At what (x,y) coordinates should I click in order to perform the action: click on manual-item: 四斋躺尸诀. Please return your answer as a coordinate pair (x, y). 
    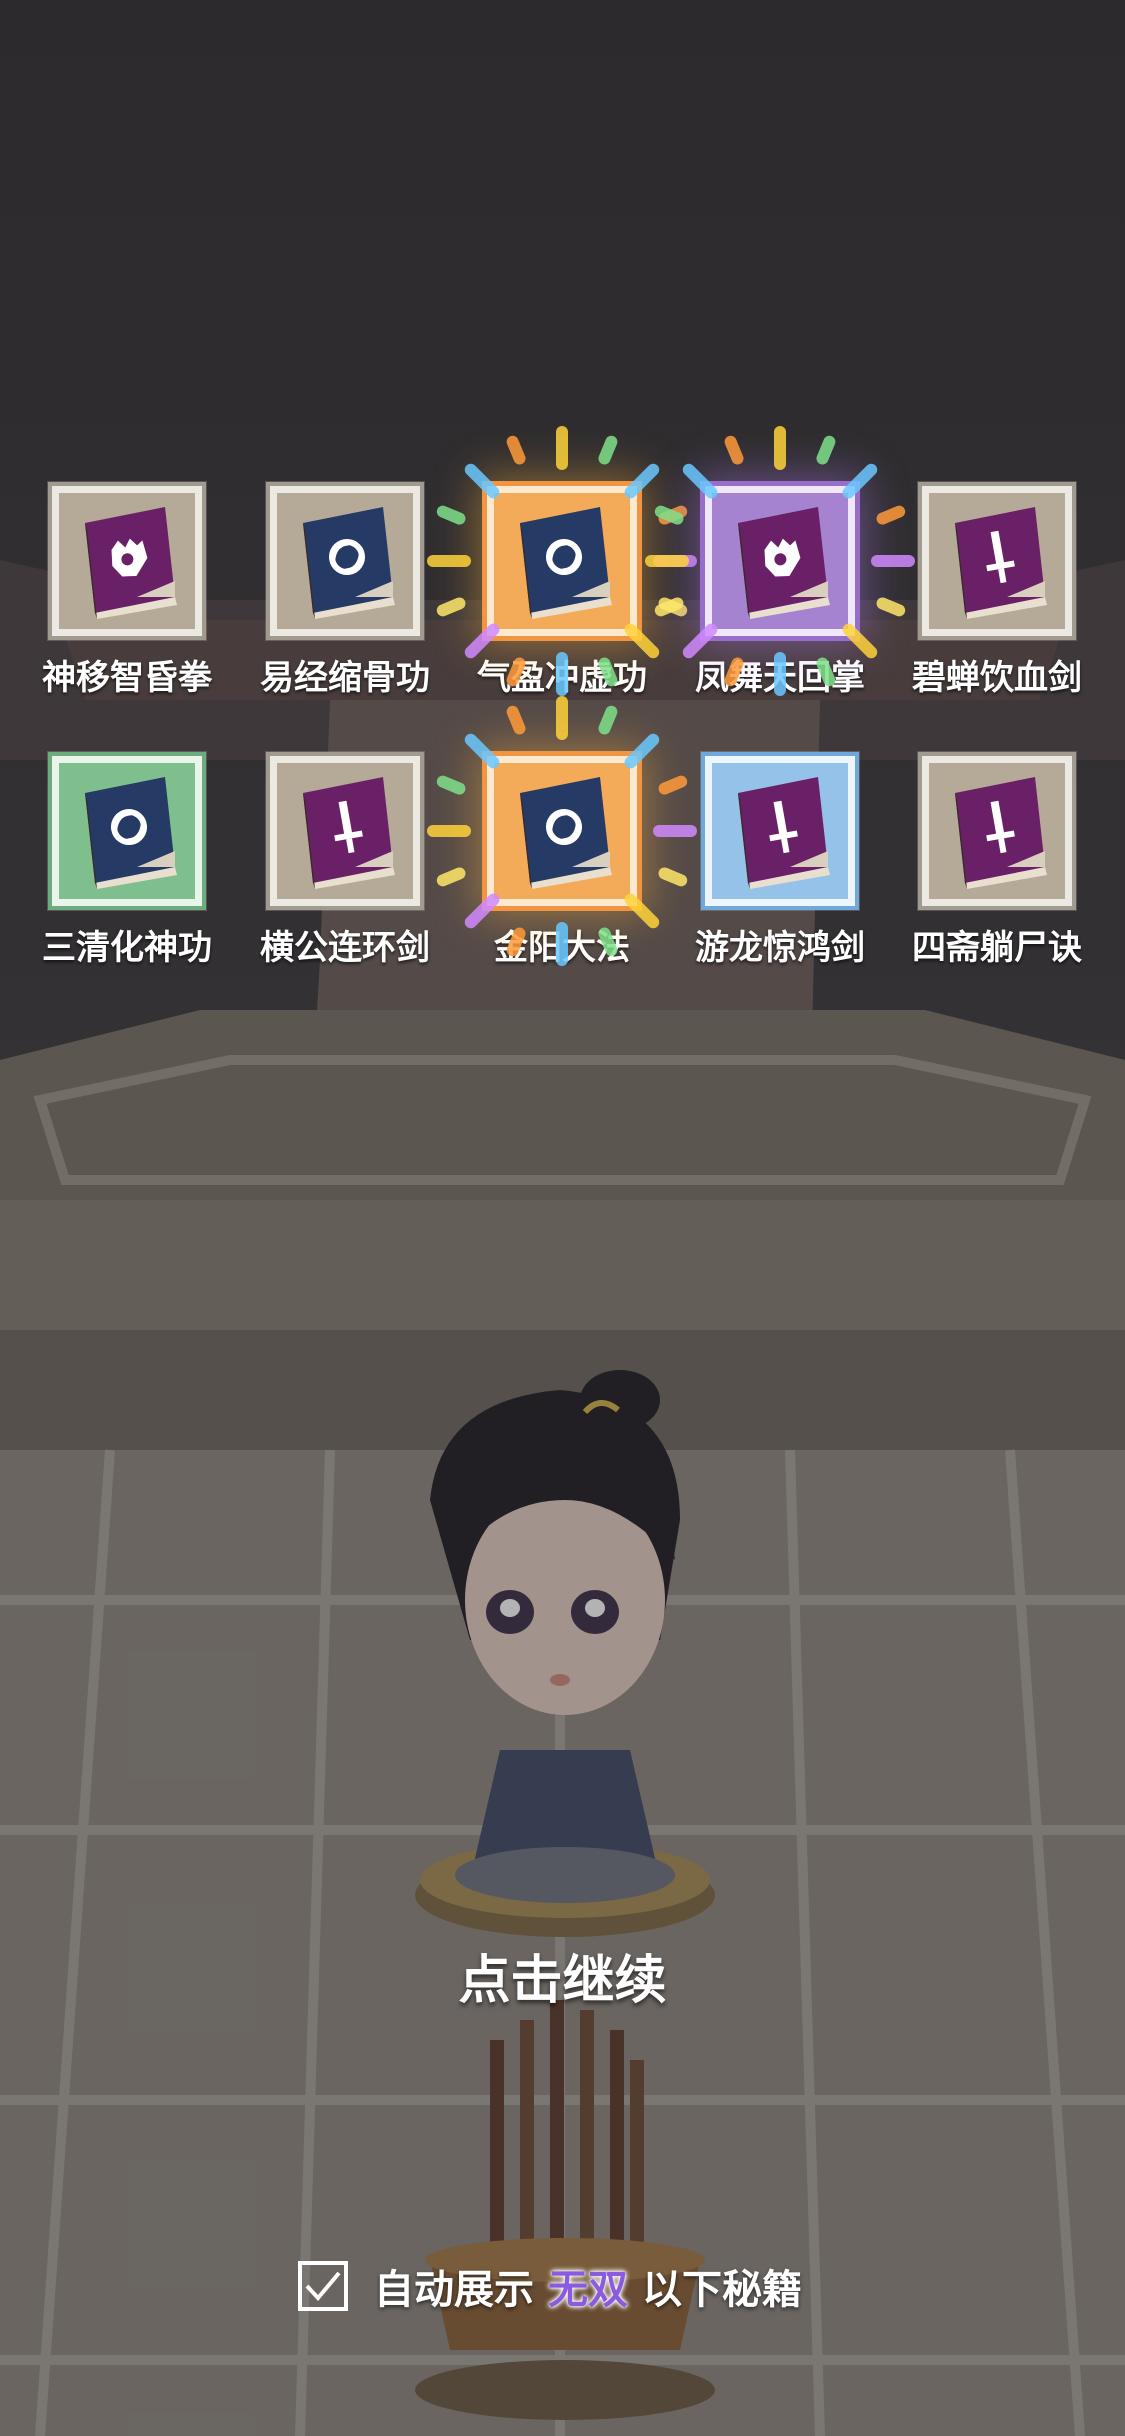
    Looking at the image, I should click on (997, 860).